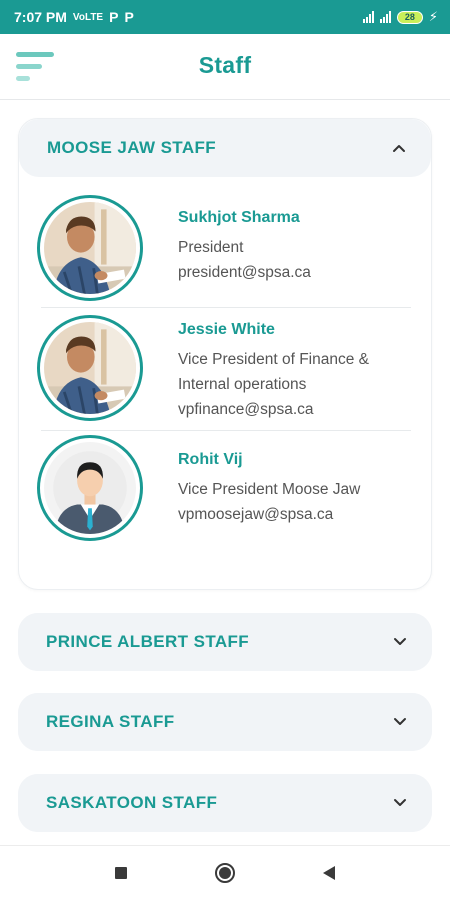  Describe the element at coordinates (88, 17) in the screenshot. I see `volte-icon: VoLTE` at that location.